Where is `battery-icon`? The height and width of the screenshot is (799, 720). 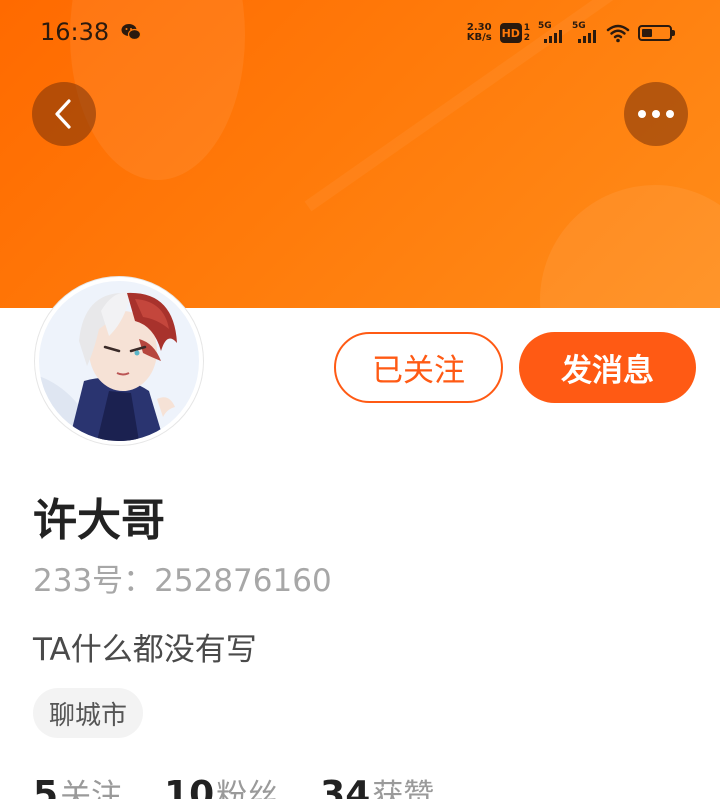
battery-icon is located at coordinates (656, 33).